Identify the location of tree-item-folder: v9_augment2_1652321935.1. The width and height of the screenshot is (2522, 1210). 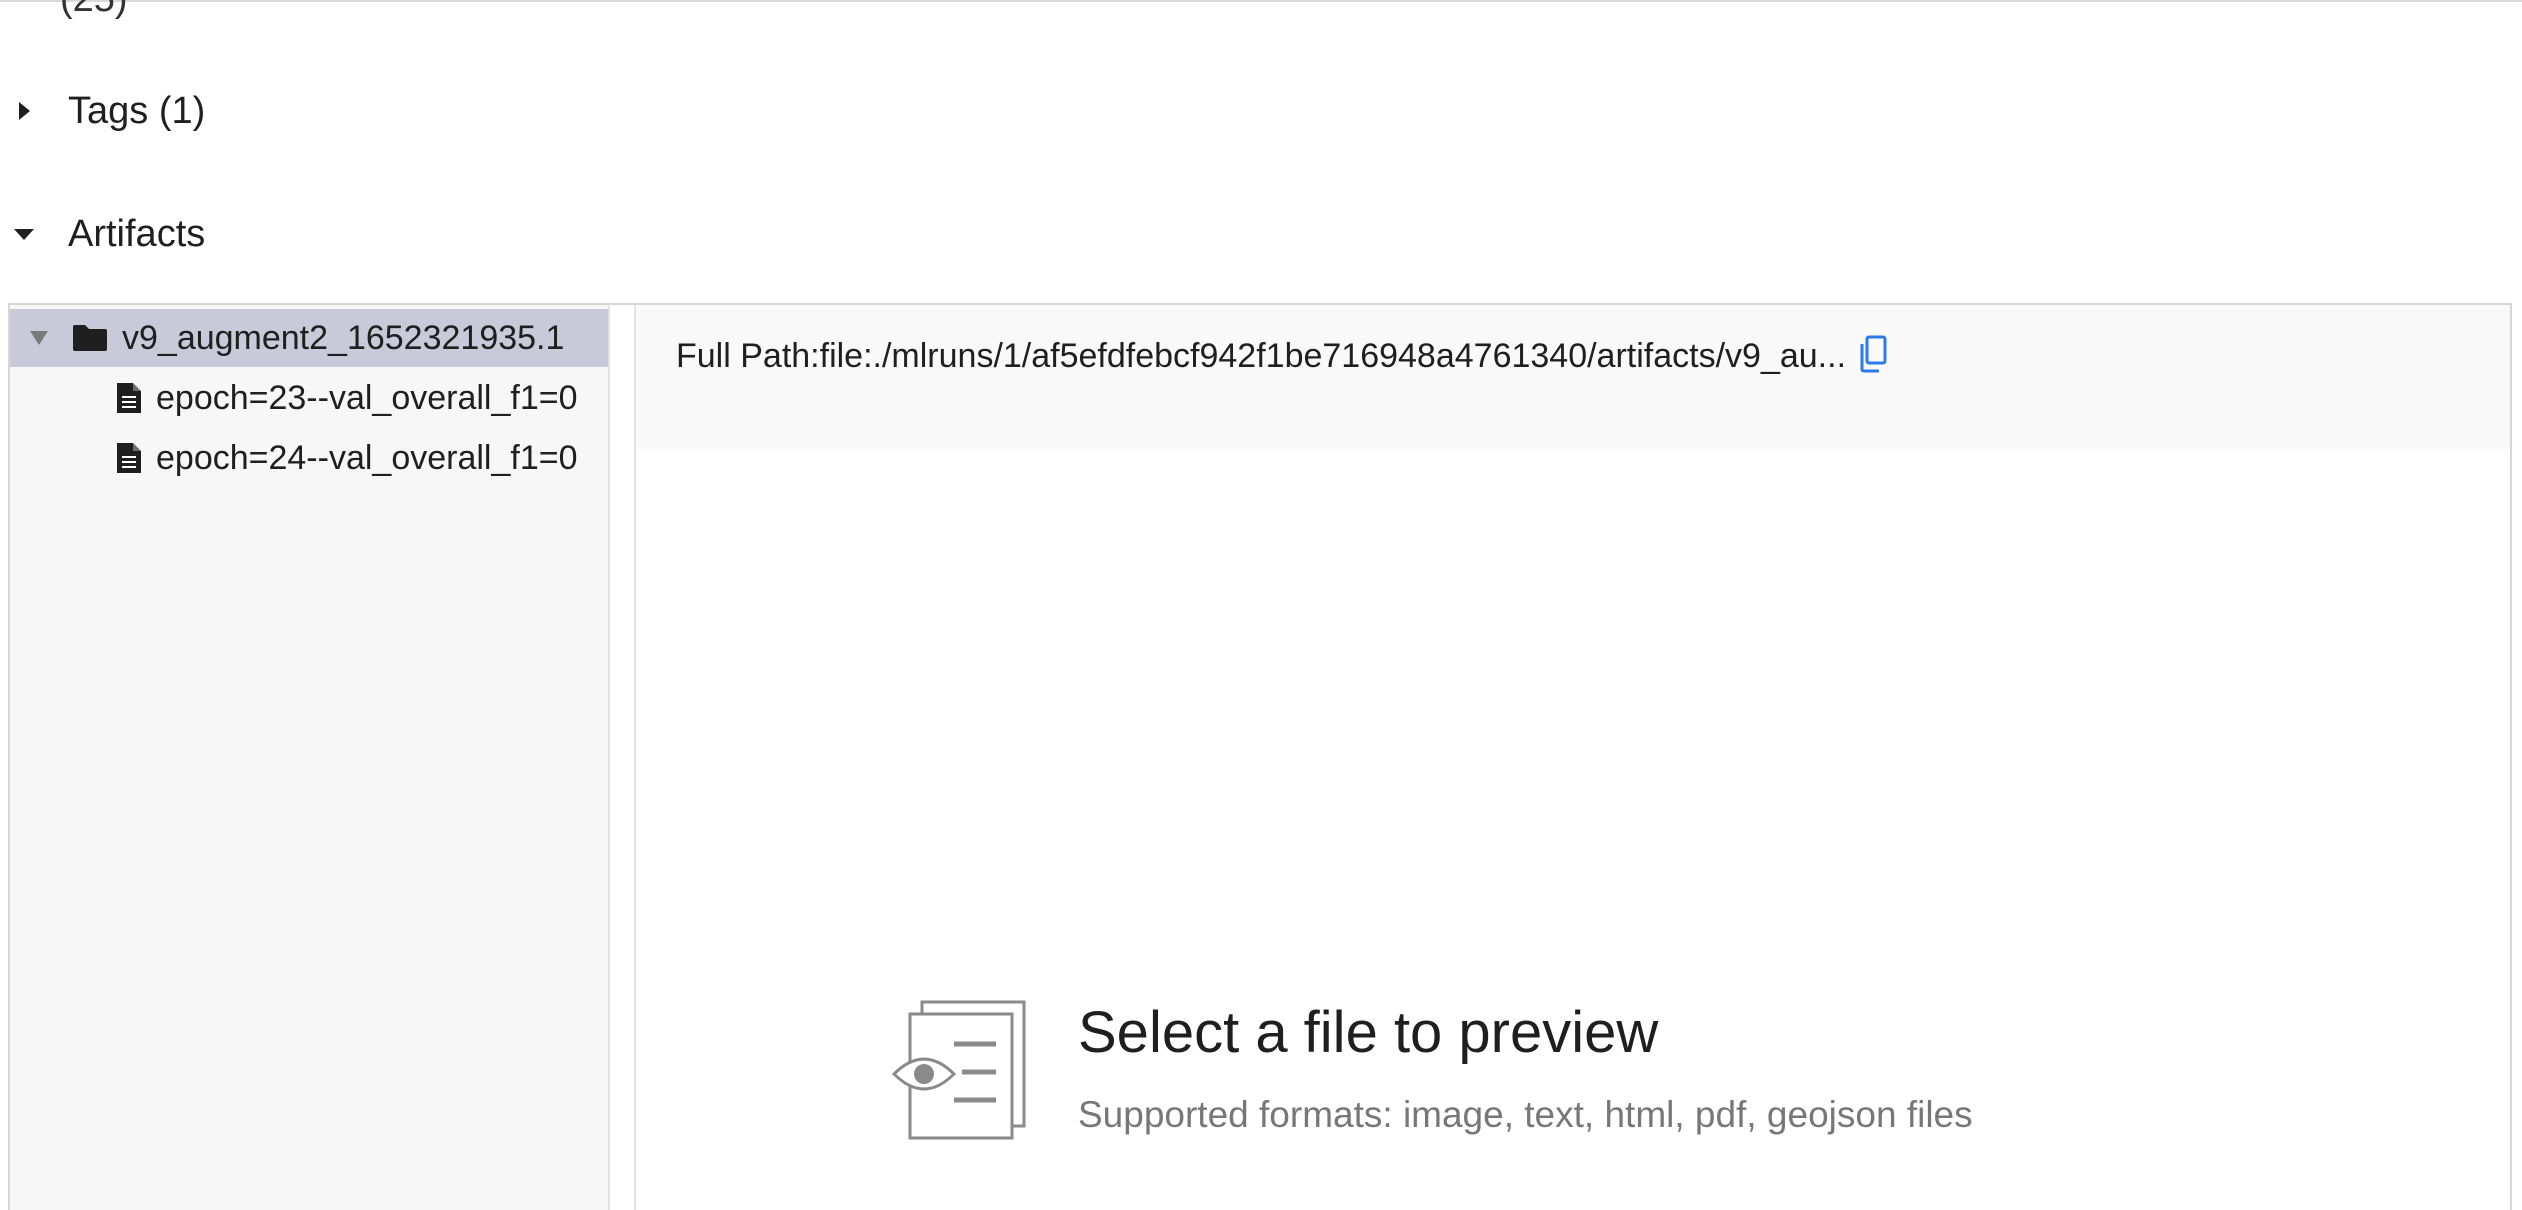
(309, 338).